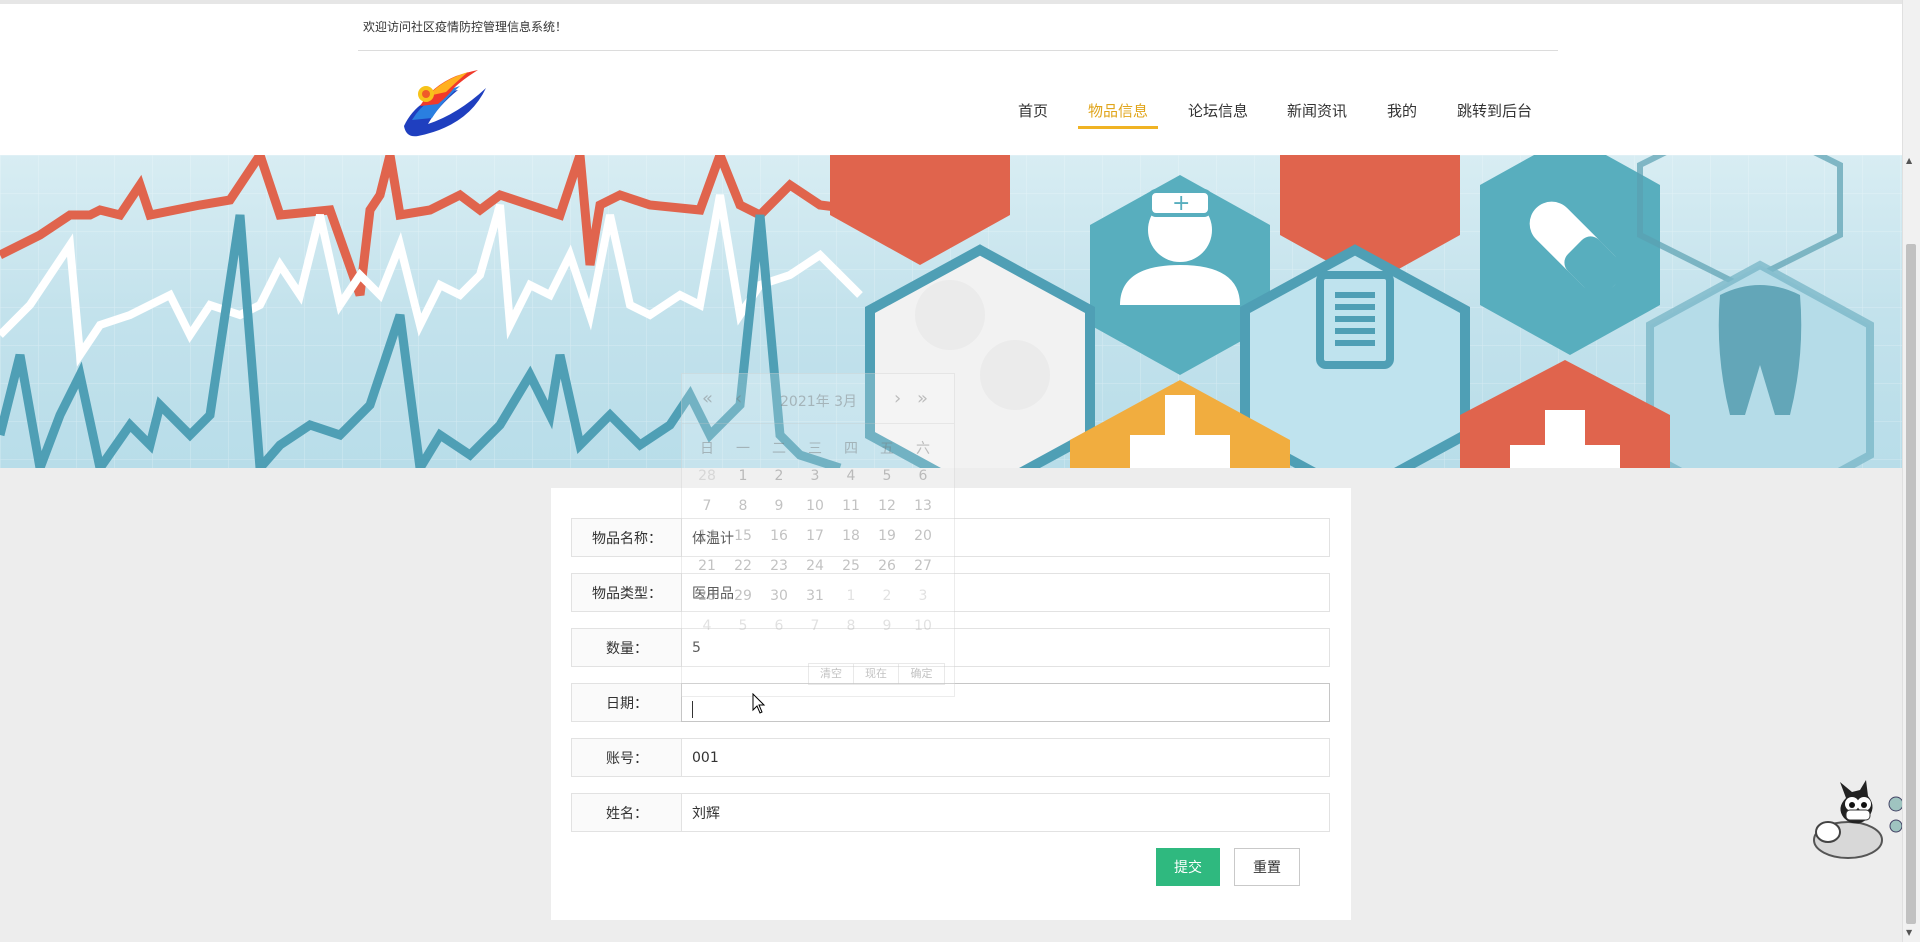 The height and width of the screenshot is (942, 1920). What do you see at coordinates (815, 596) in the screenshot?
I see `calendar-day: 31` at bounding box center [815, 596].